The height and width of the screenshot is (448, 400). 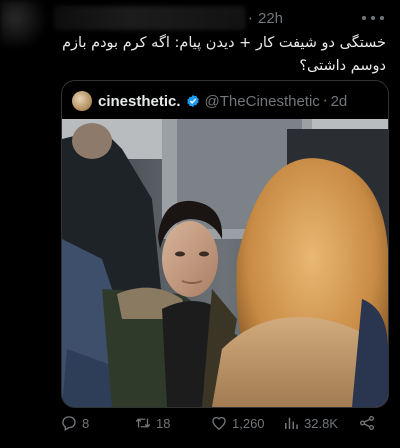 What do you see at coordinates (26, 23) in the screenshot?
I see `author-avatar-blurred` at bounding box center [26, 23].